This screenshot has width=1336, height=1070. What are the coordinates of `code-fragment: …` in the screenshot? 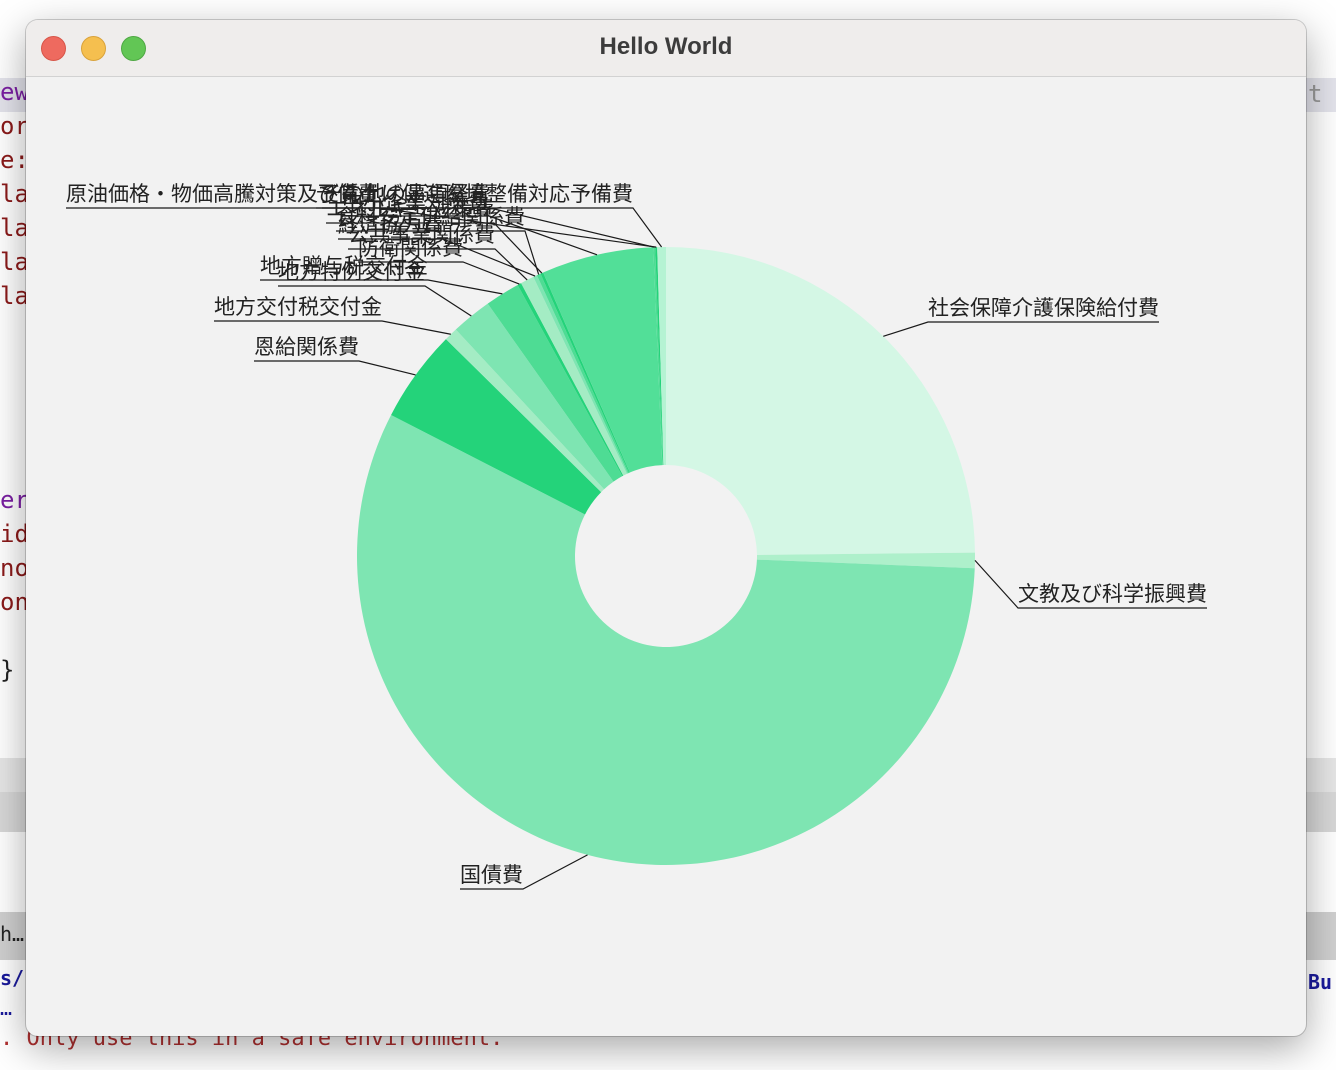 It's located at (6, 1008).